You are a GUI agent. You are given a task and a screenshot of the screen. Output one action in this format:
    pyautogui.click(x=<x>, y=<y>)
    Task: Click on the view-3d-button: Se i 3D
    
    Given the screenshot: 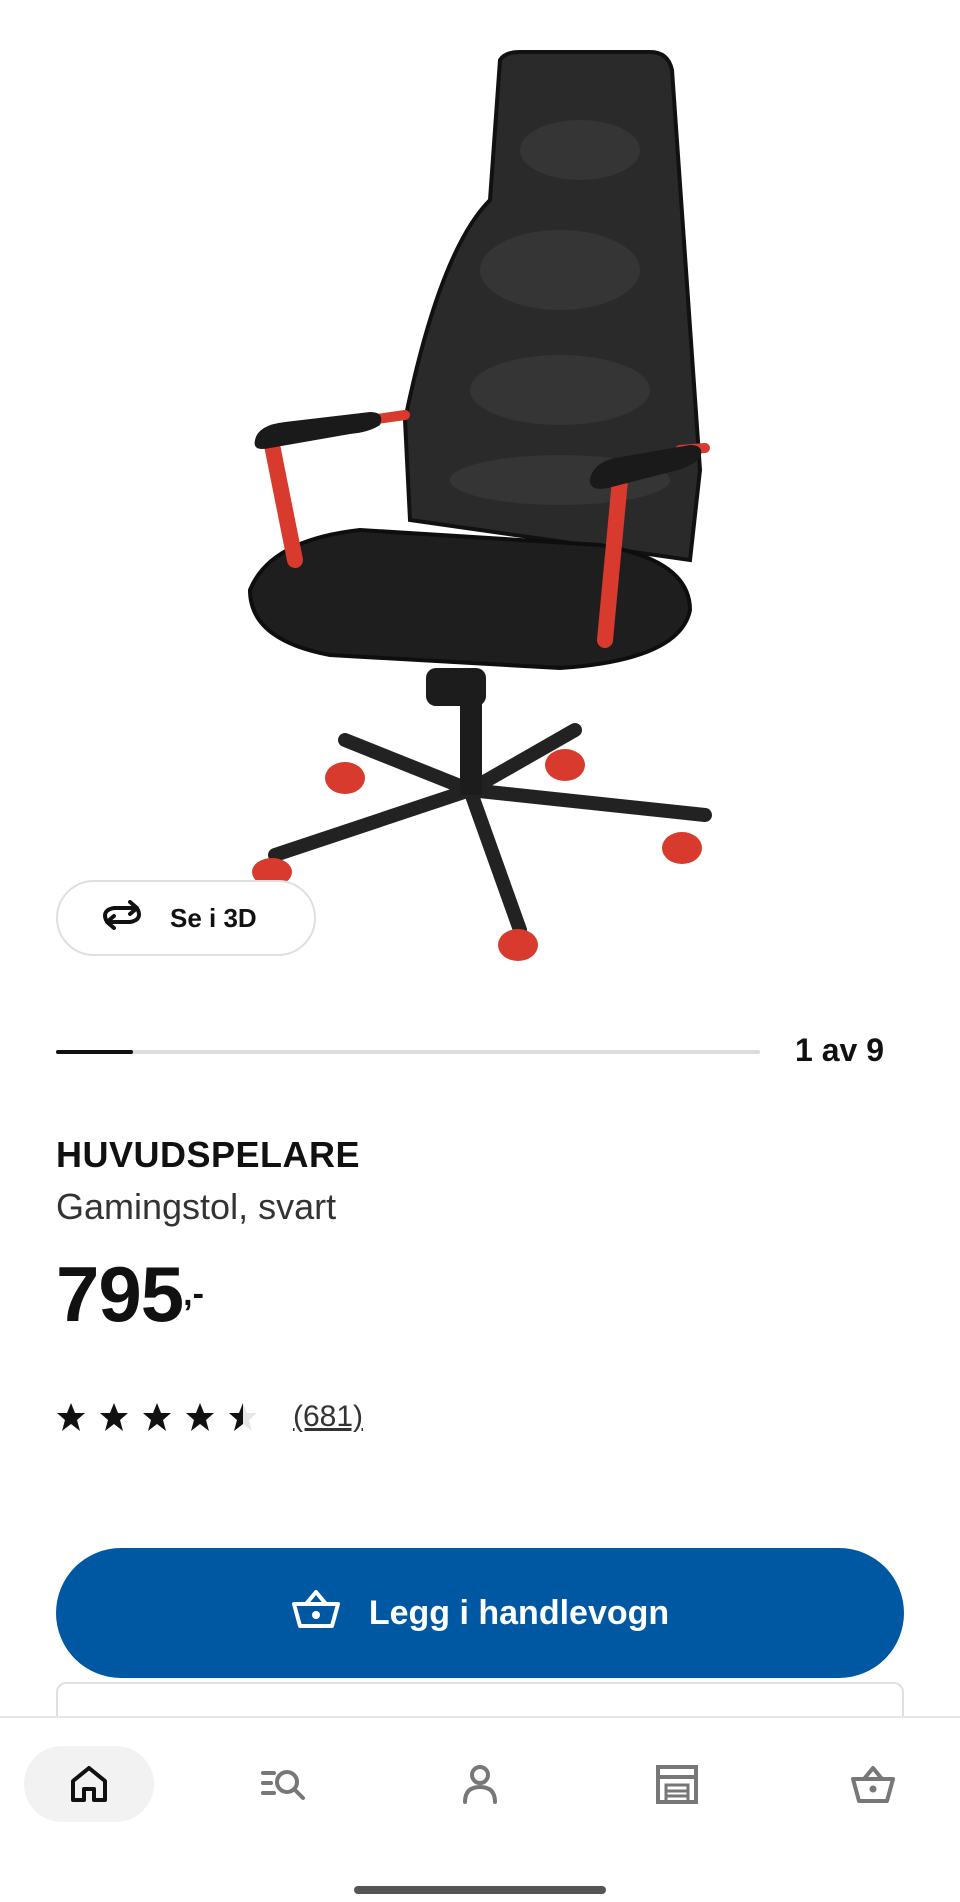 What is the action you would take?
    pyautogui.click(x=186, y=918)
    